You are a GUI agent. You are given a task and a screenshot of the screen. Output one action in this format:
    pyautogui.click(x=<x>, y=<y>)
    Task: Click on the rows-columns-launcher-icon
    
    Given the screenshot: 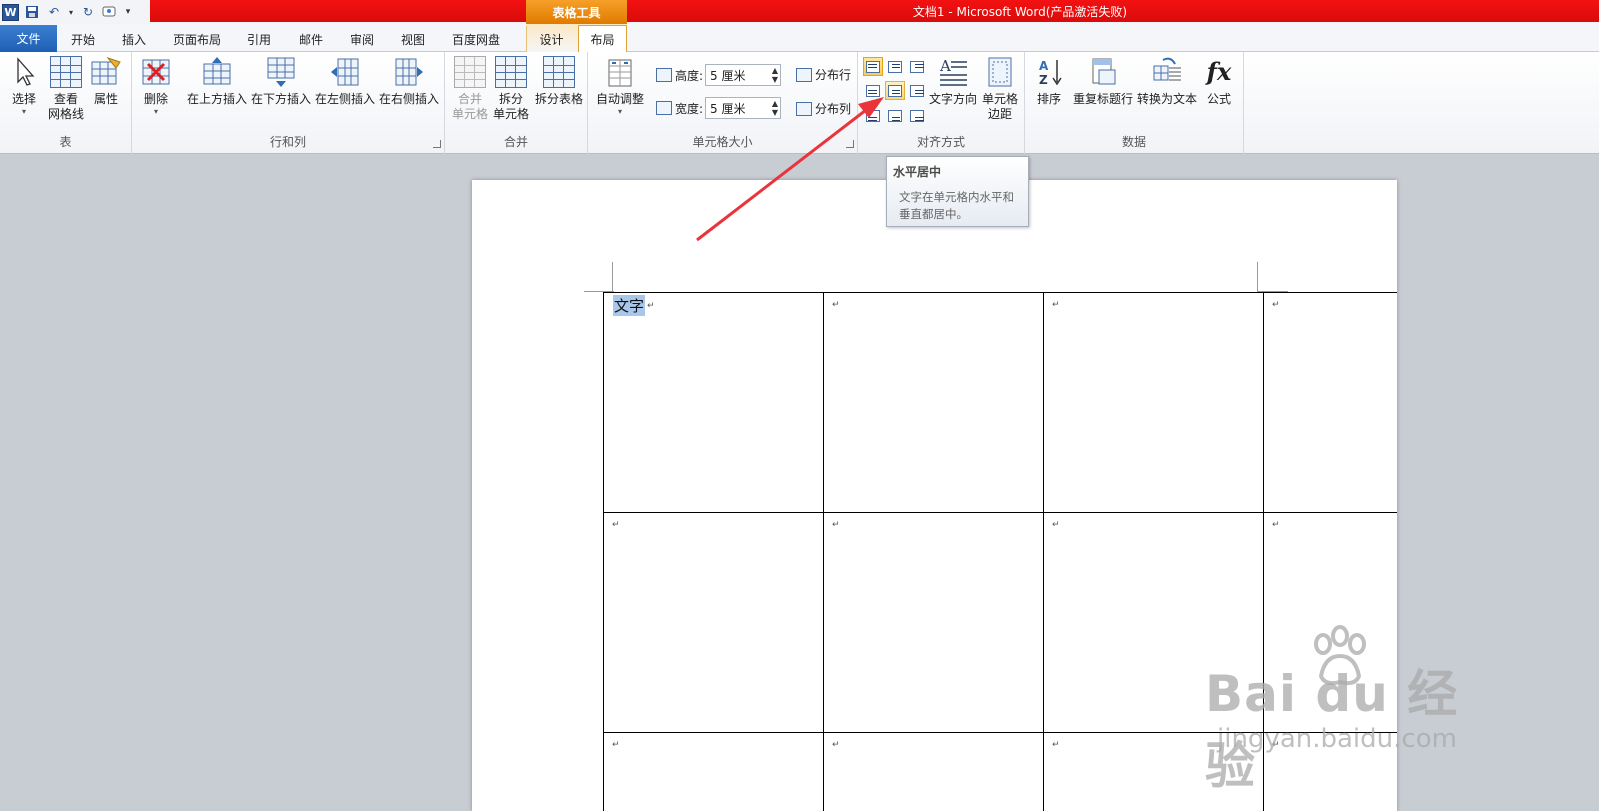 What is the action you would take?
    pyautogui.click(x=437, y=144)
    